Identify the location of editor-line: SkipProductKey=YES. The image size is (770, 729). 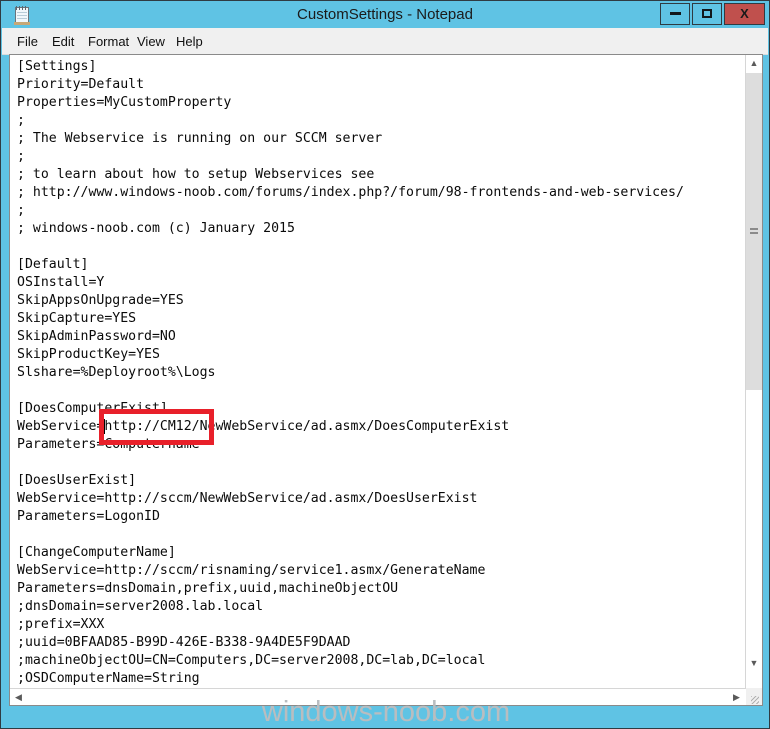
(88, 354).